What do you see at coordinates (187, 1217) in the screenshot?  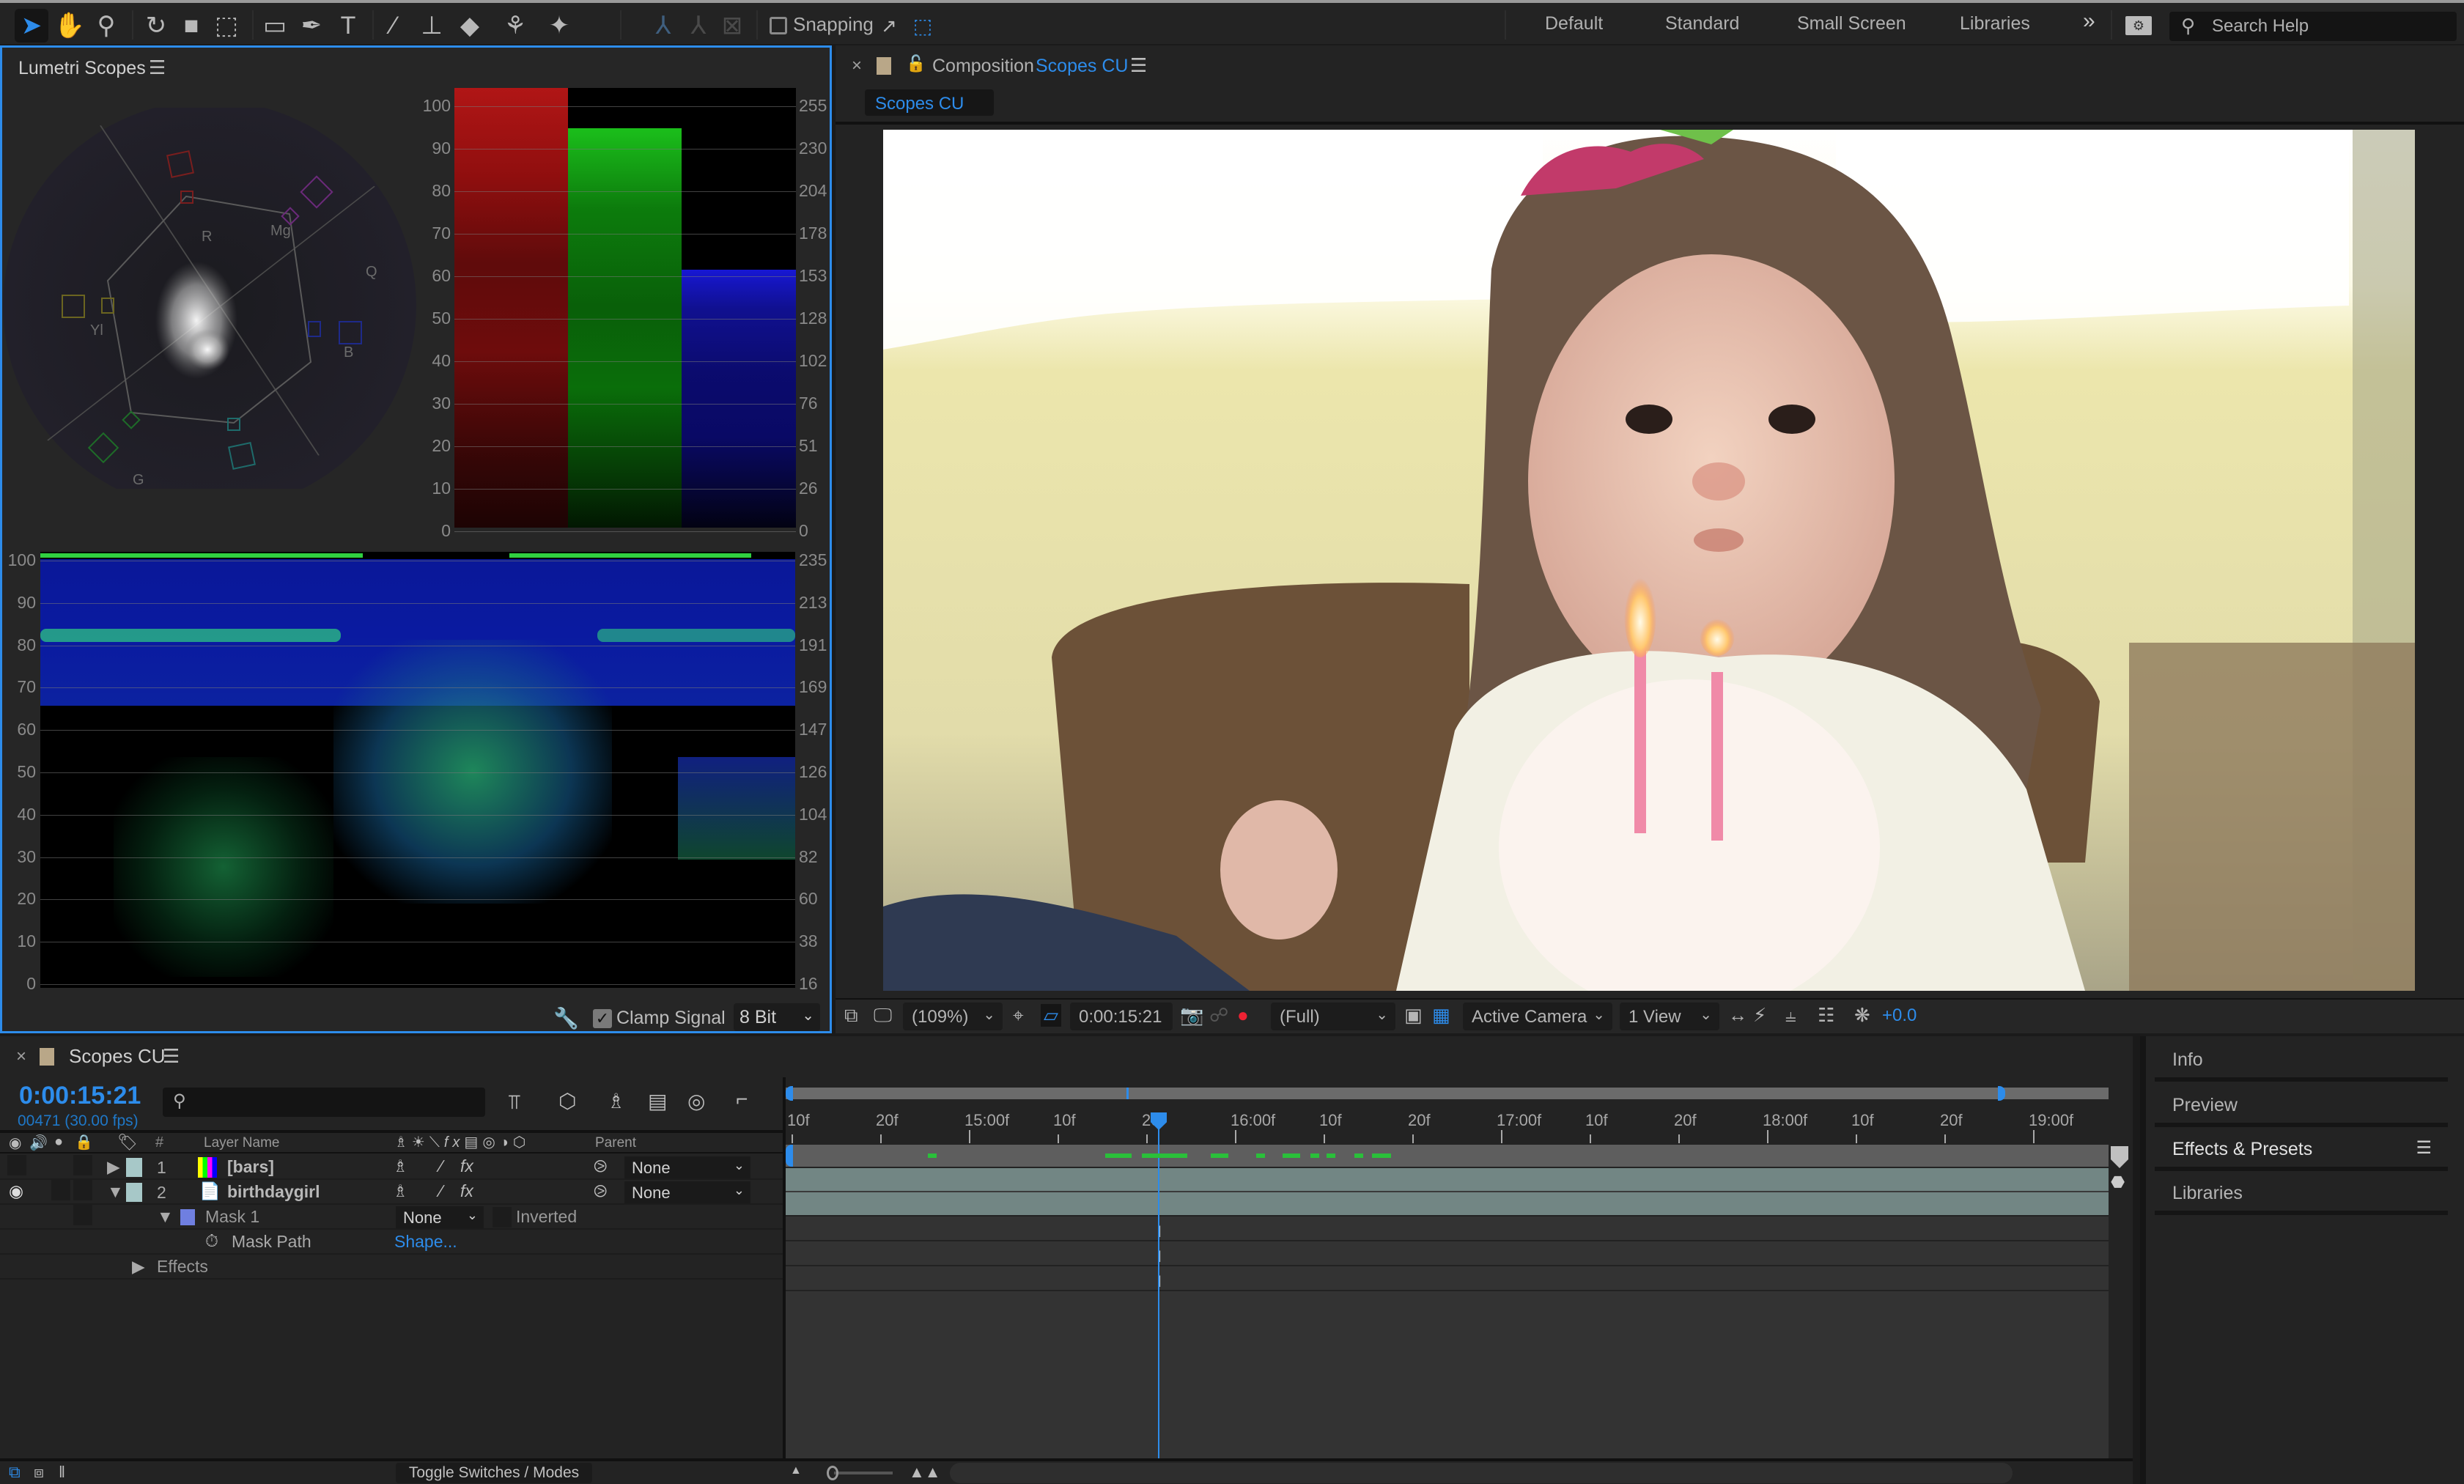 I see `mask-color-swatch` at bounding box center [187, 1217].